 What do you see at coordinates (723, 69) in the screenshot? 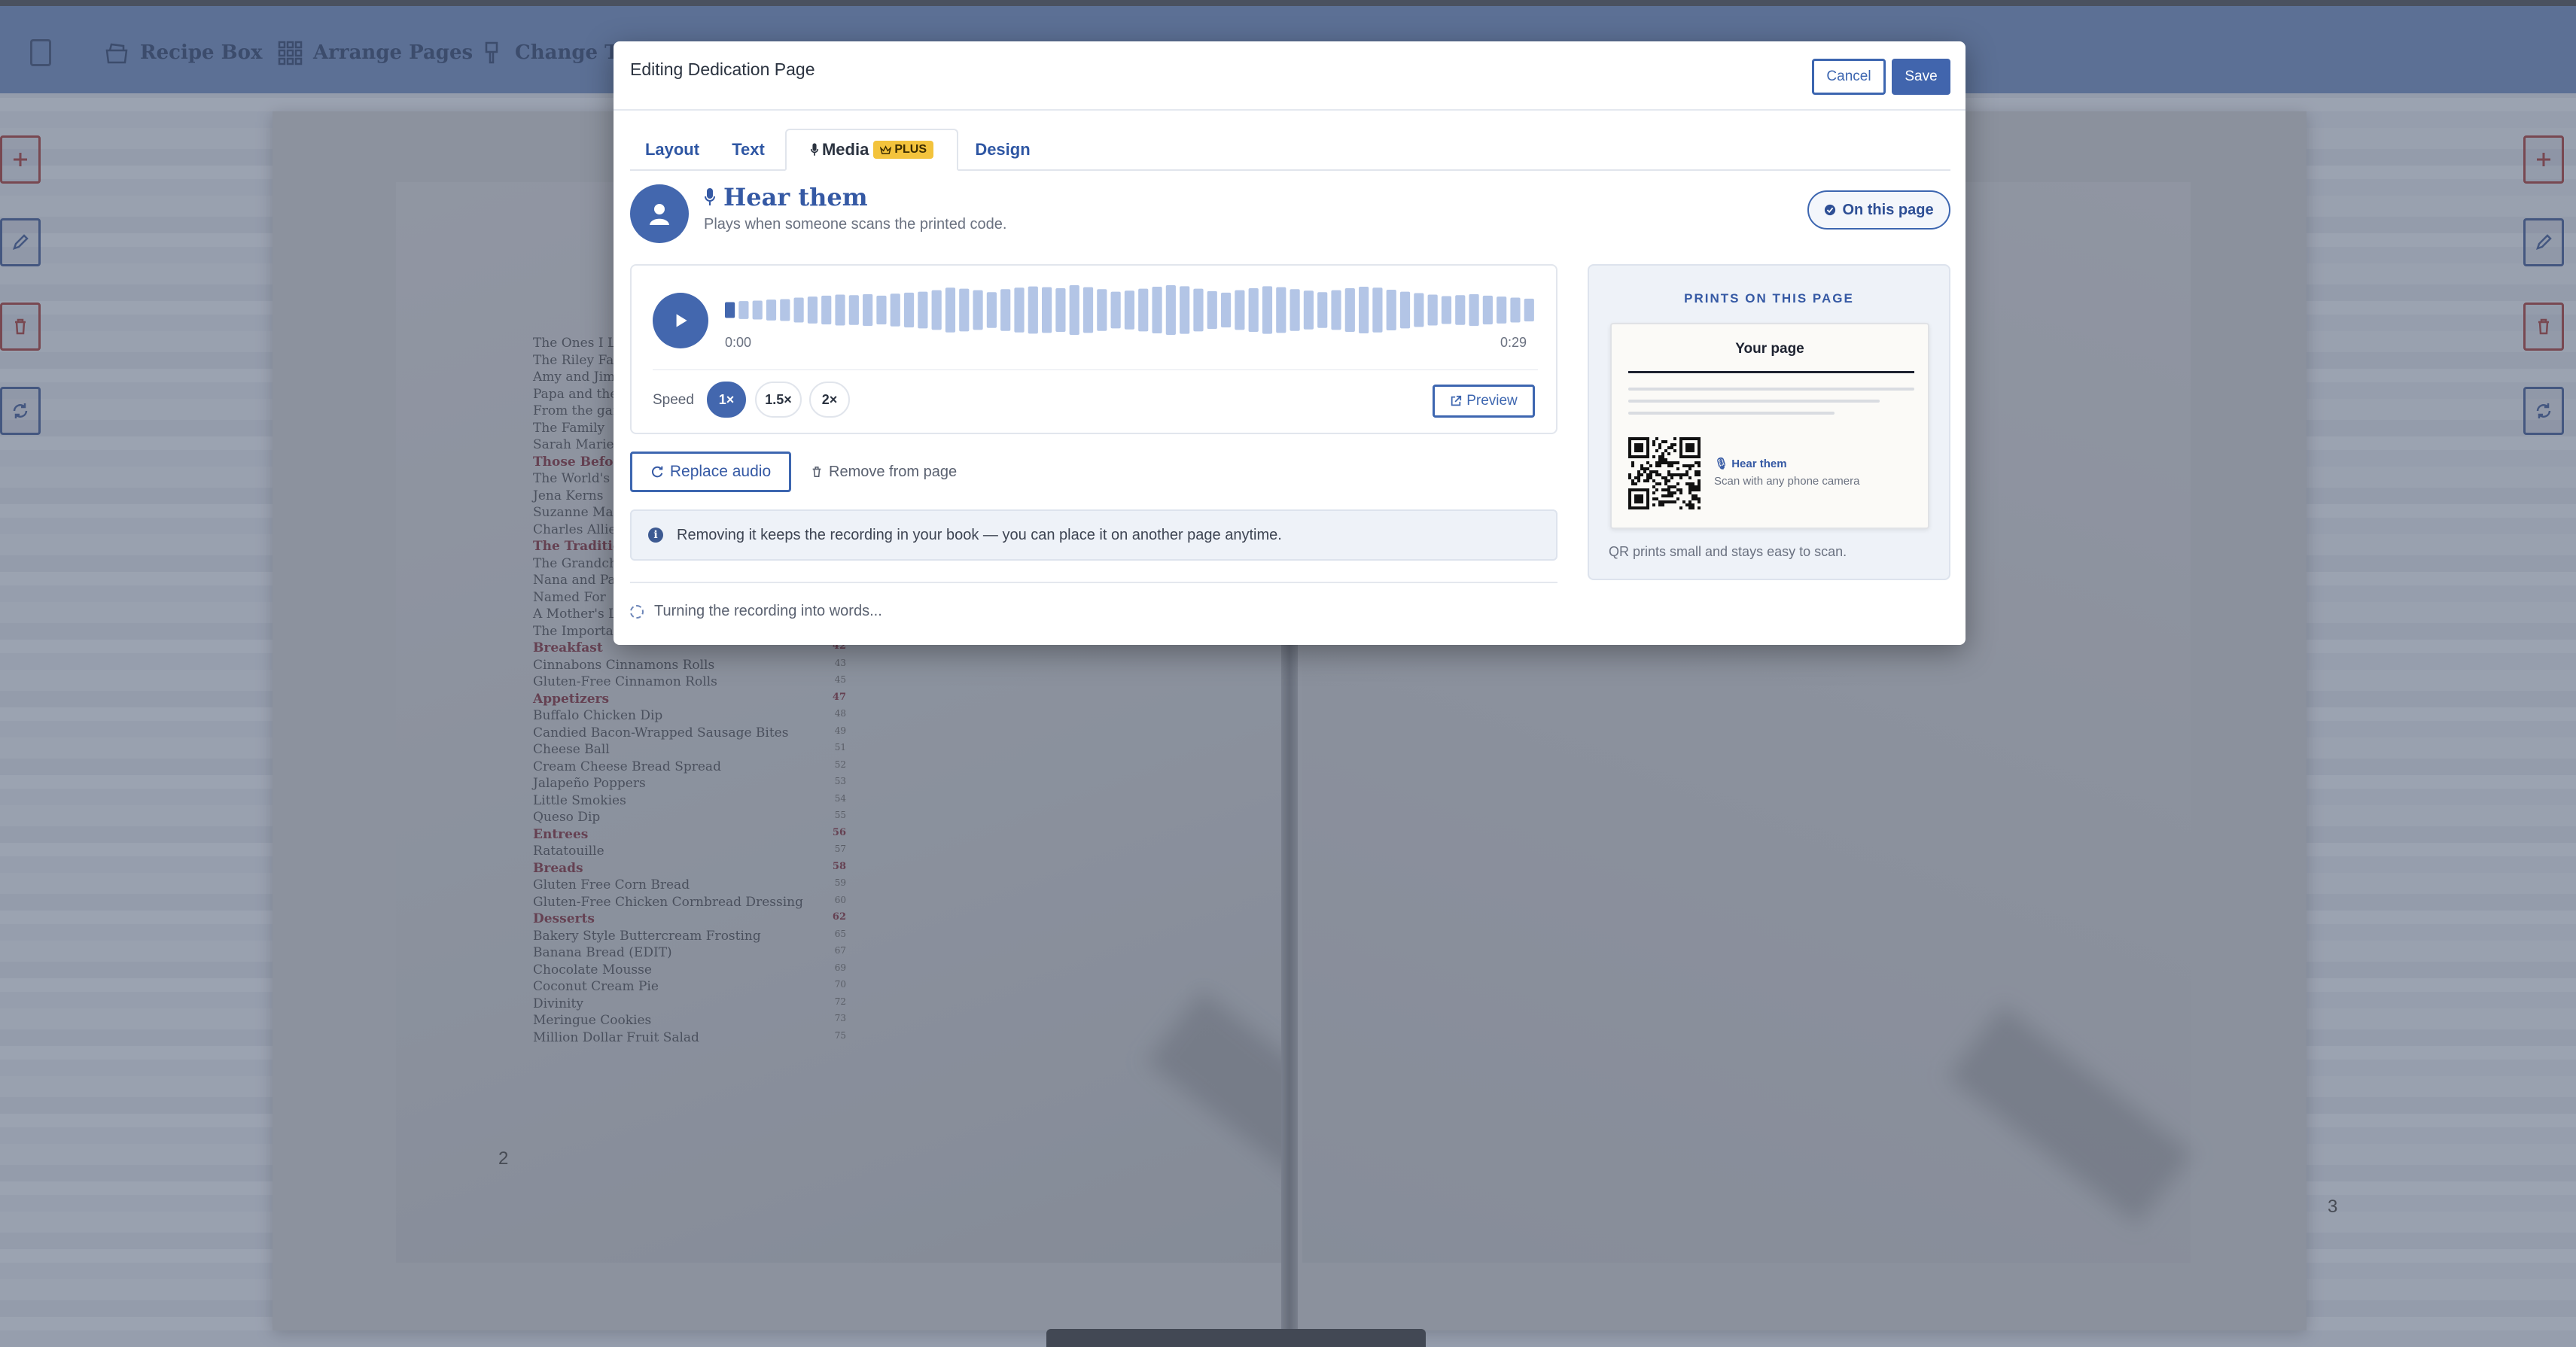
I see `modal-title: Editing Dedication Page` at bounding box center [723, 69].